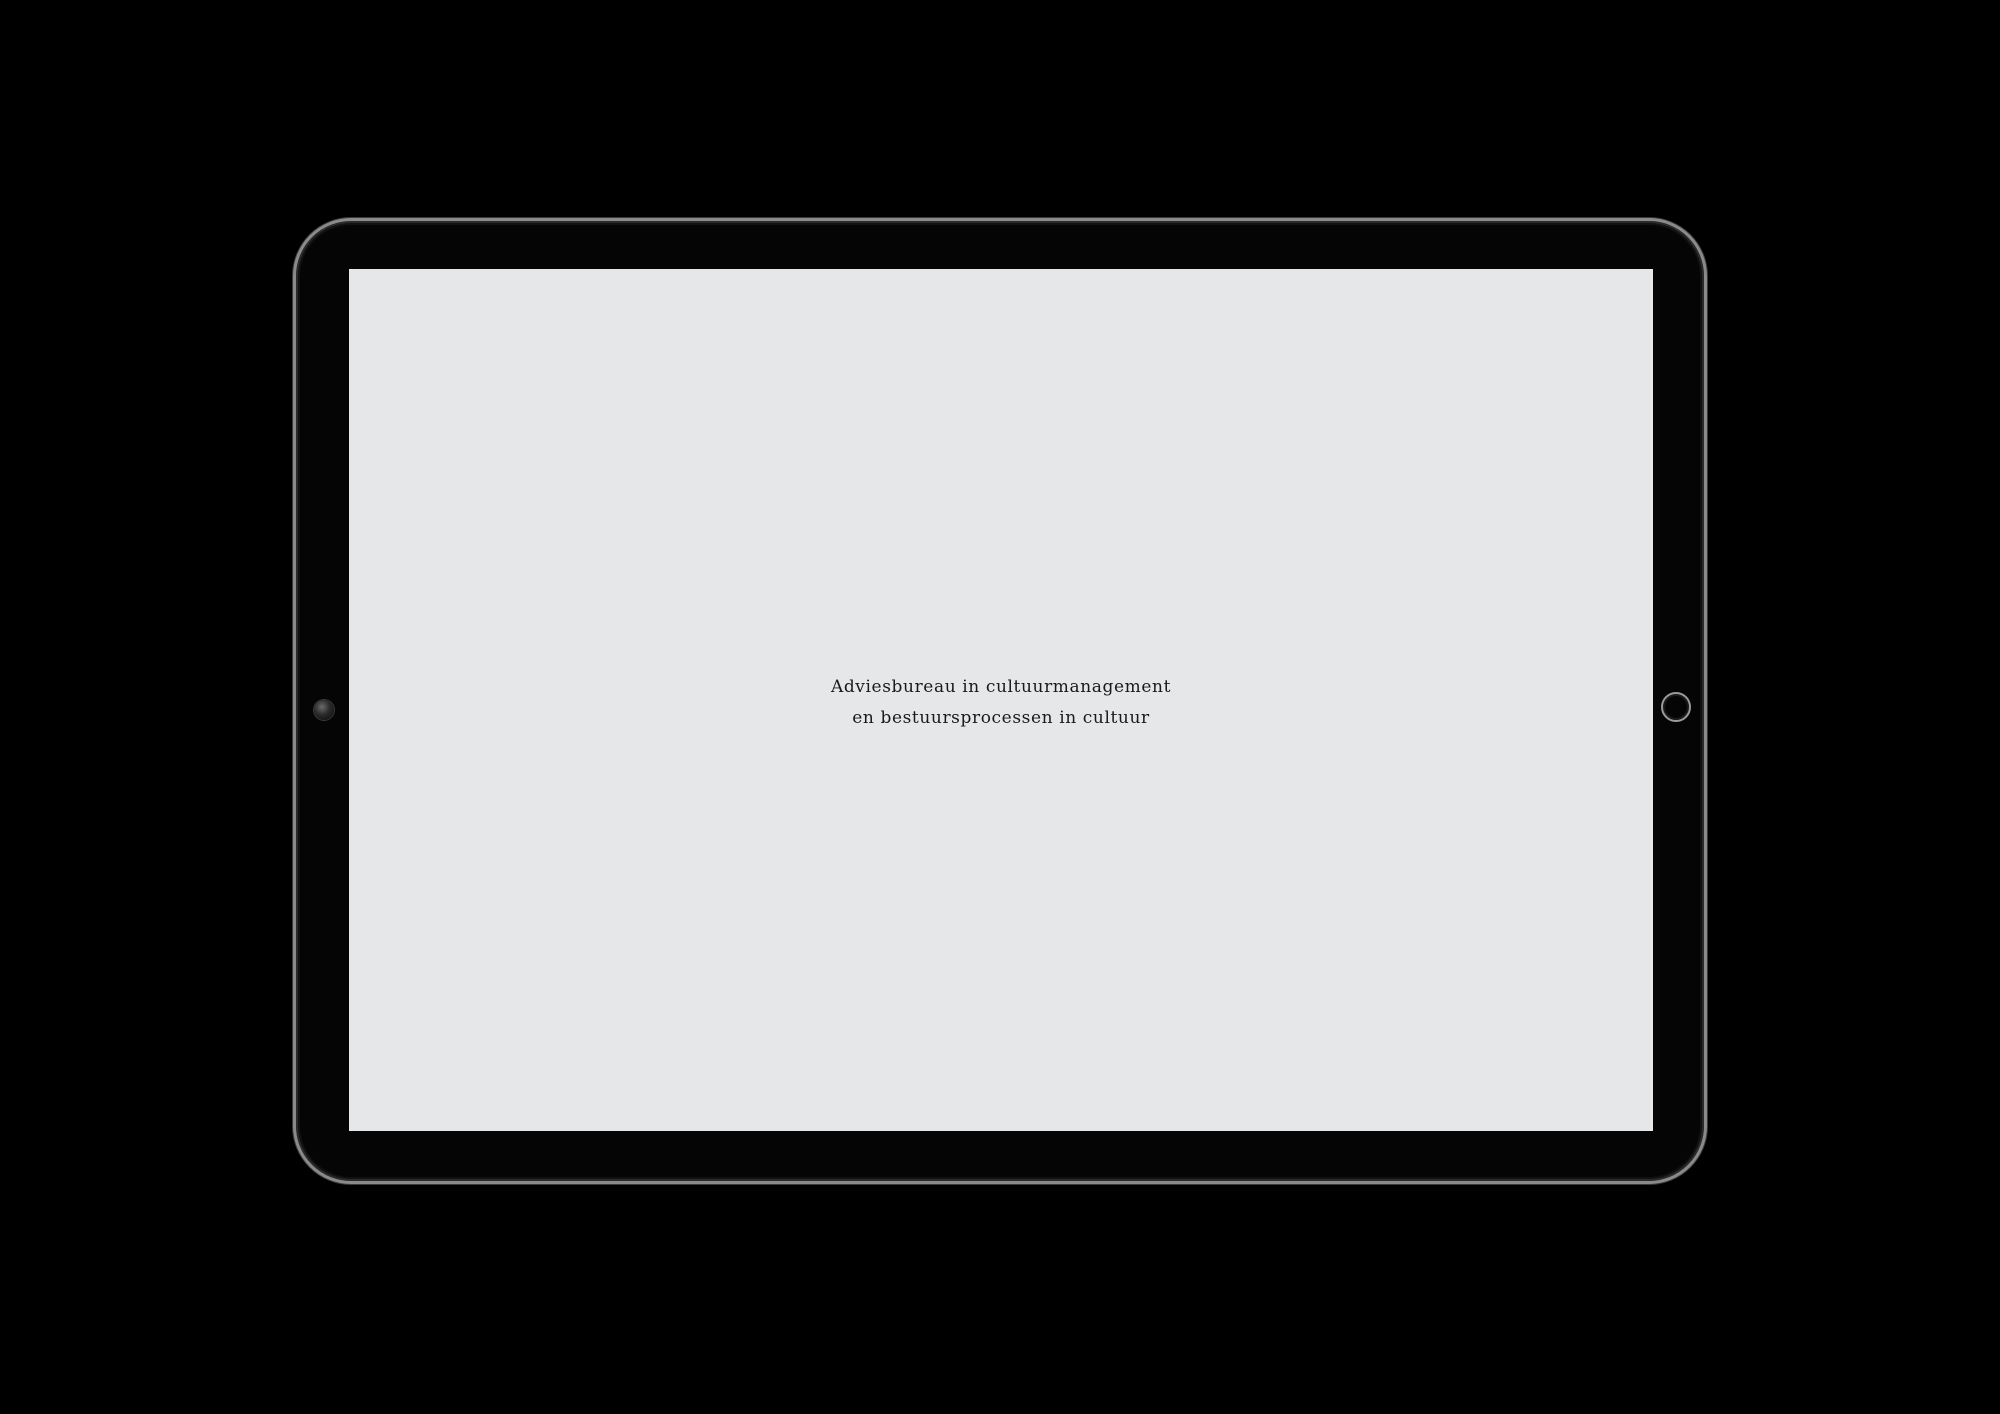 This screenshot has height=1414, width=2000. I want to click on front-camera-icon, so click(324, 710).